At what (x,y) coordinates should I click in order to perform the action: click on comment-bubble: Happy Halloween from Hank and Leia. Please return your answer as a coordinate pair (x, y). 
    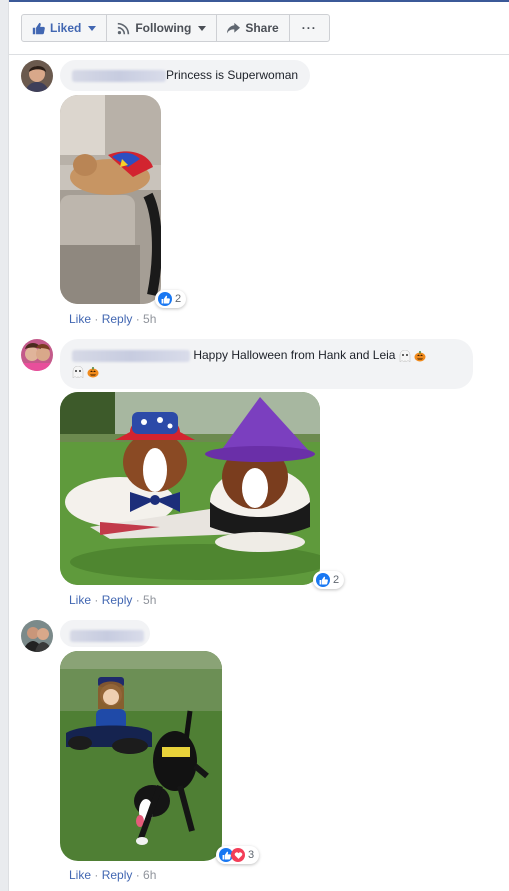
    Looking at the image, I should click on (266, 364).